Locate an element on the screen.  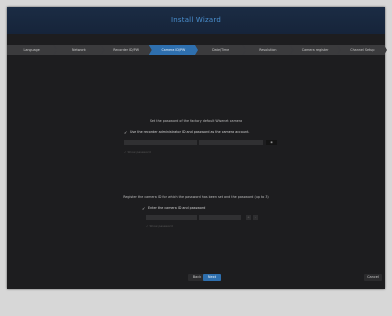
eye-icon: ◉ is located at coordinates (271, 142).